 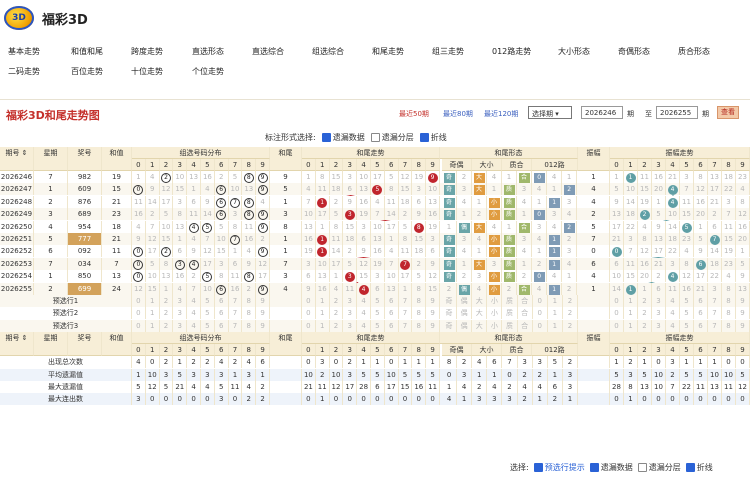 I want to click on prerow-tail, so click(x=286, y=325).